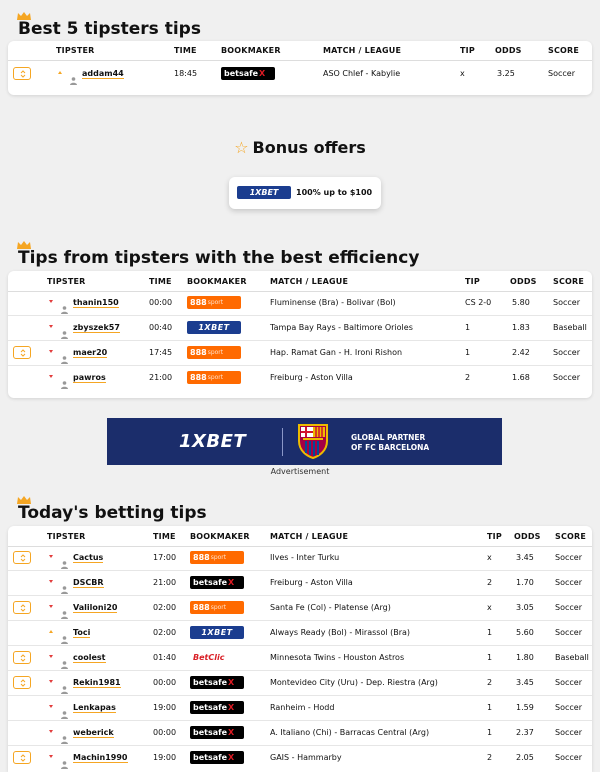 The image size is (600, 772). I want to click on odds-value: 3.25, so click(506, 73).